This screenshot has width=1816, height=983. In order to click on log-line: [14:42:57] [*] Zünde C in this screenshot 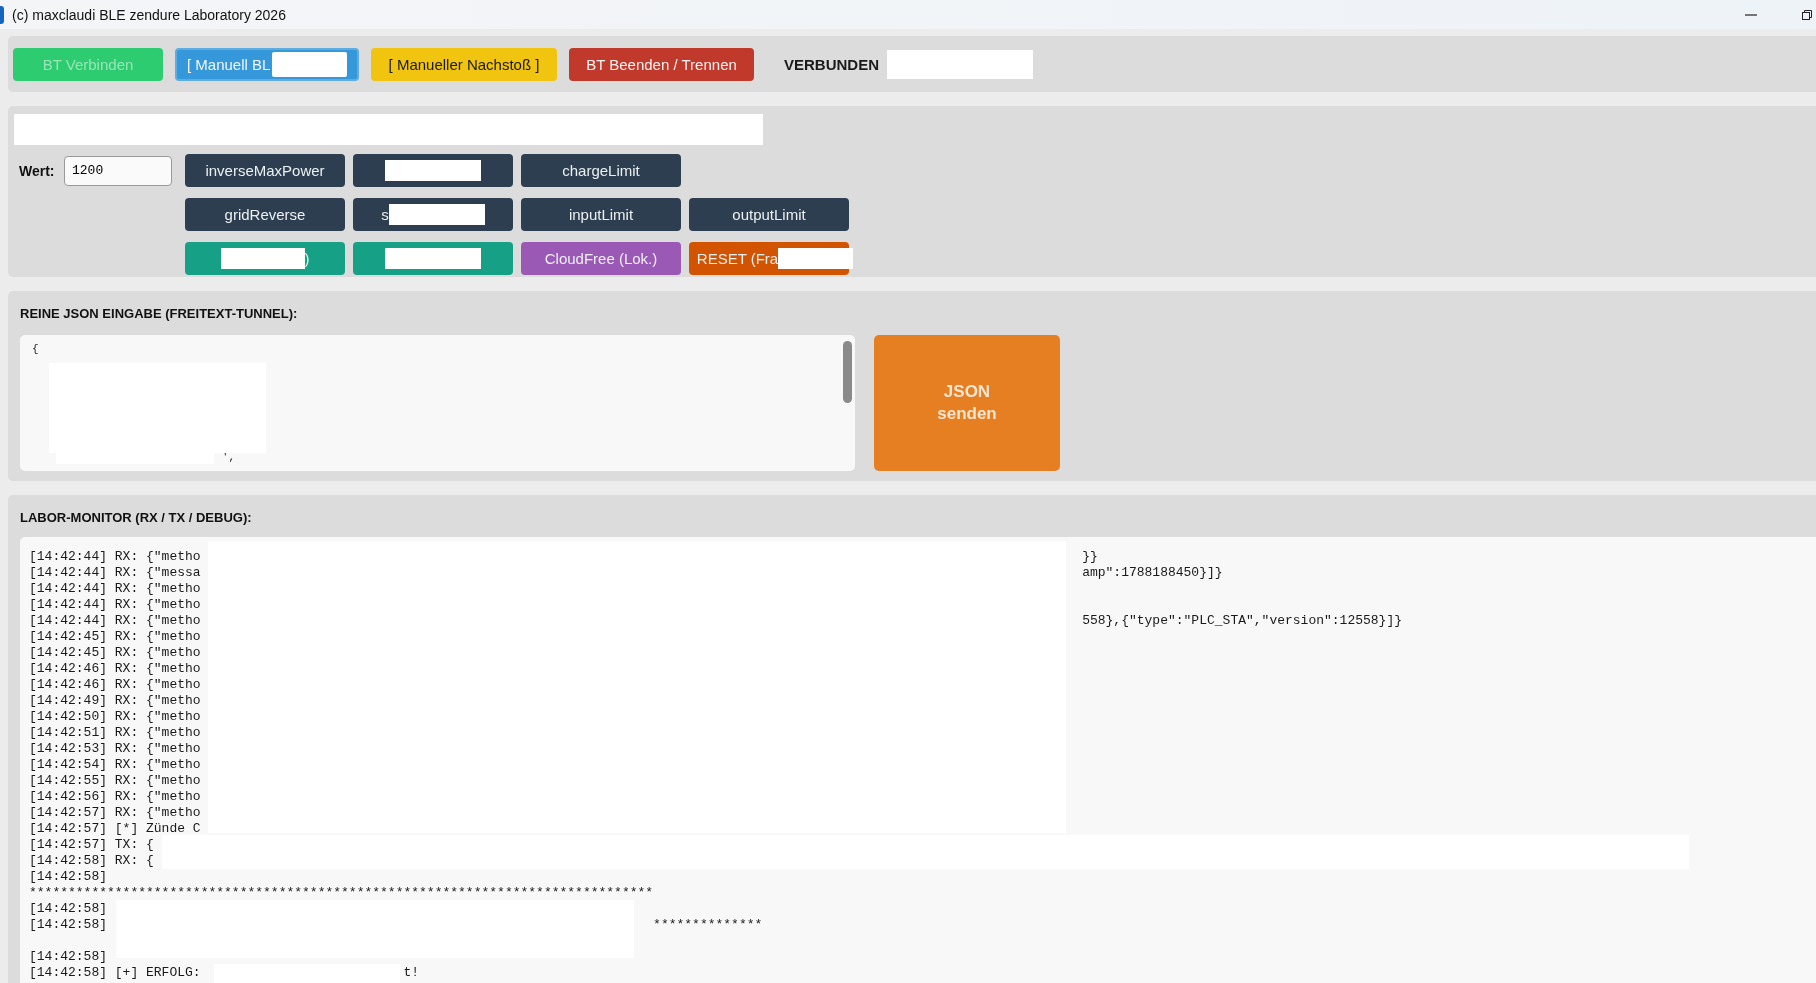, I will do `click(115, 829)`.